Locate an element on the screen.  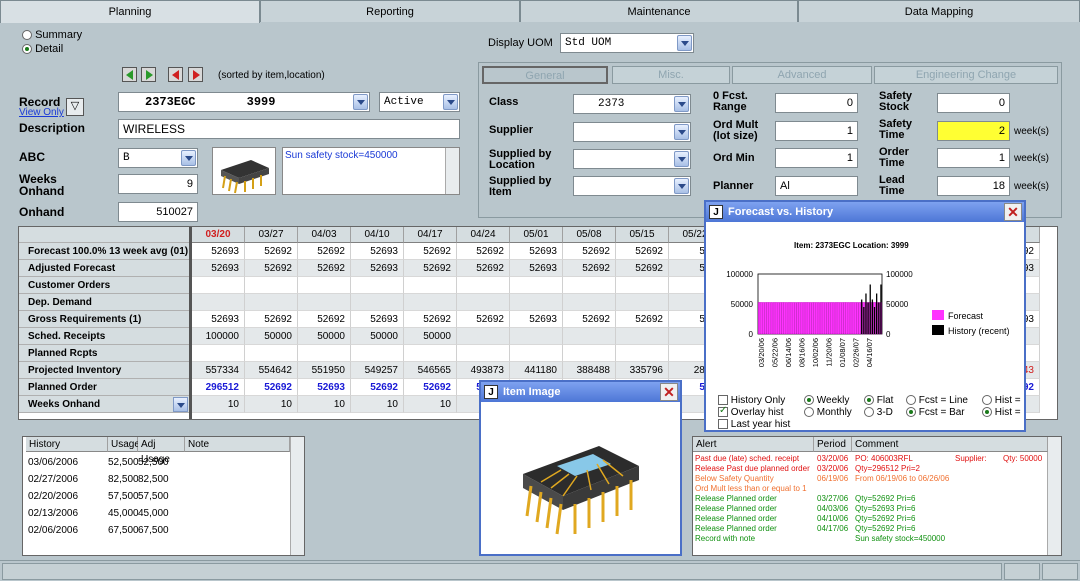
ord-mult-input: 1 is located at coordinates (816, 131).